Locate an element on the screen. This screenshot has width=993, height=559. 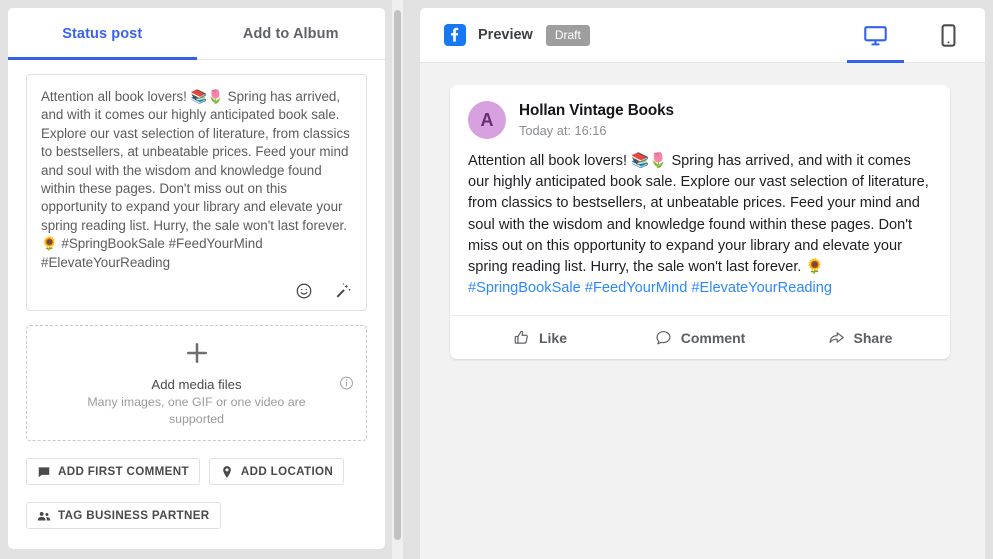
mobile-phone-icon is located at coordinates (948, 35).